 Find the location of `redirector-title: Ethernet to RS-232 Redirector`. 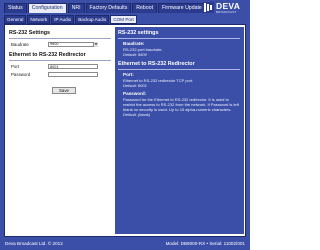

redirector-title: Ethernet to RS-232 Redirector is located at coordinates (47, 55).